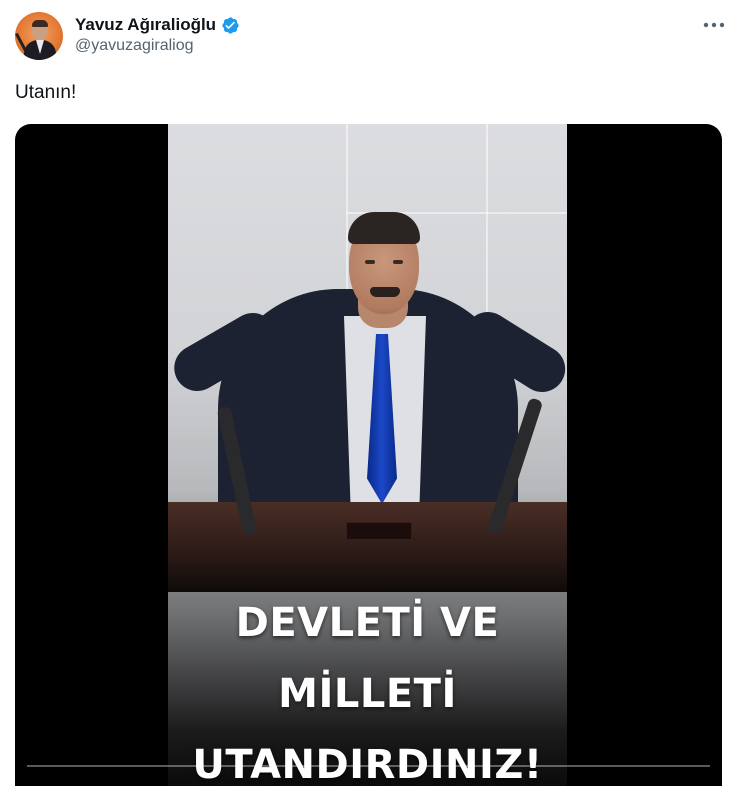 The height and width of the screenshot is (786, 743). Describe the element at coordinates (367, 623) in the screenshot. I see `video-caption-line-1: DEVLETİ VE` at that location.